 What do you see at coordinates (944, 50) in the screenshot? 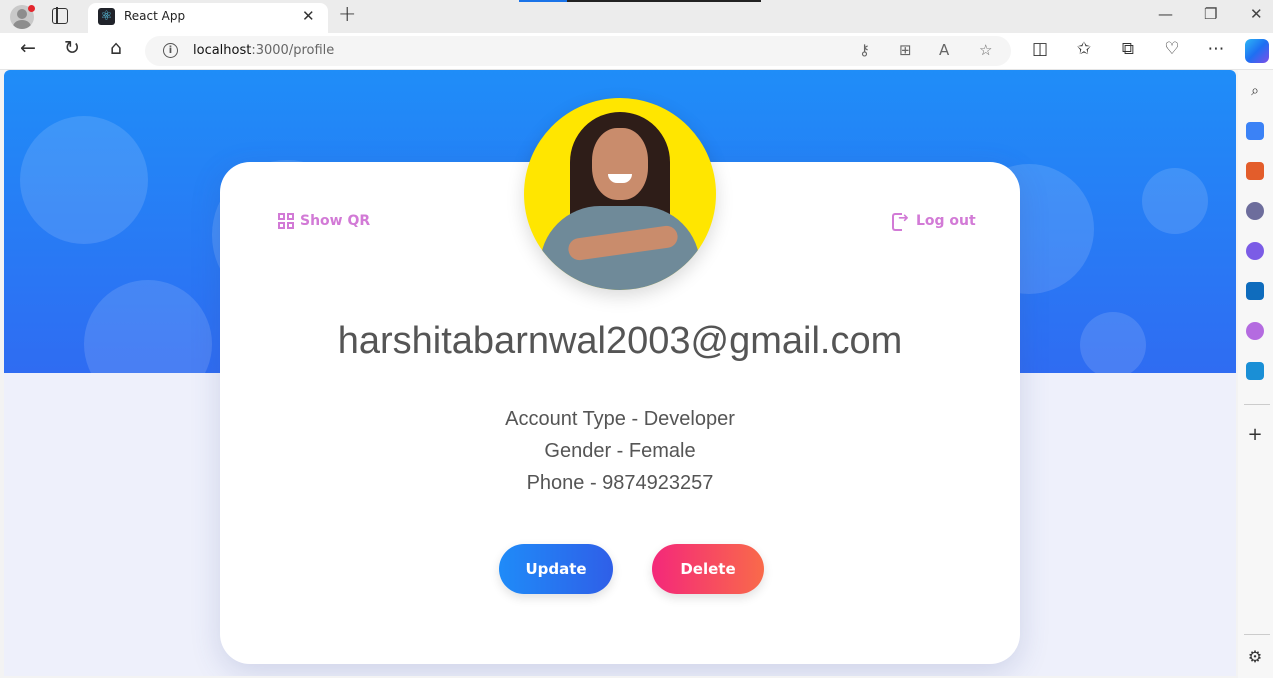
I see `read-aloud-icon: A` at bounding box center [944, 50].